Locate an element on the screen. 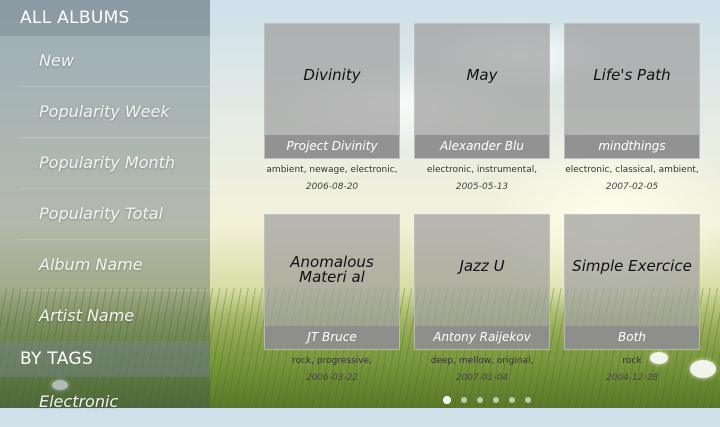 The image size is (720, 427). album-date: 2006-03-22 is located at coordinates (332, 378).